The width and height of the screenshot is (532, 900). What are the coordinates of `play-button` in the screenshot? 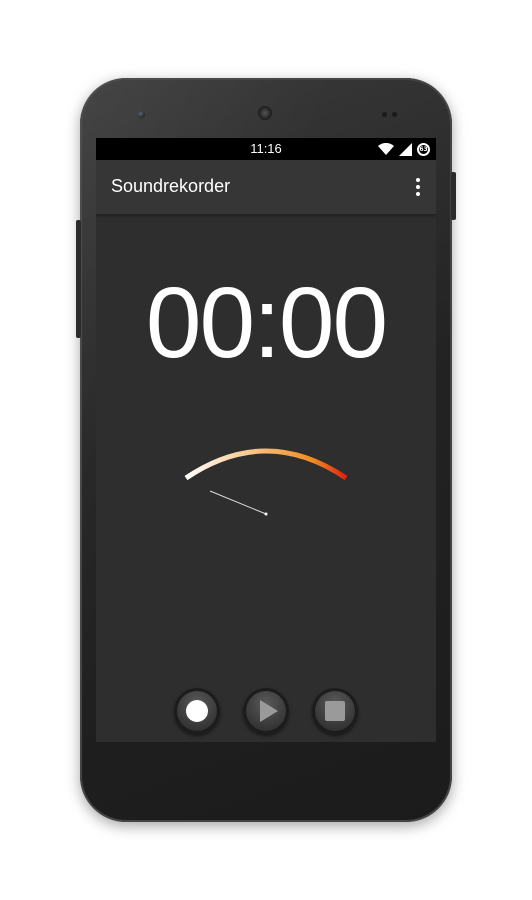 It's located at (266, 711).